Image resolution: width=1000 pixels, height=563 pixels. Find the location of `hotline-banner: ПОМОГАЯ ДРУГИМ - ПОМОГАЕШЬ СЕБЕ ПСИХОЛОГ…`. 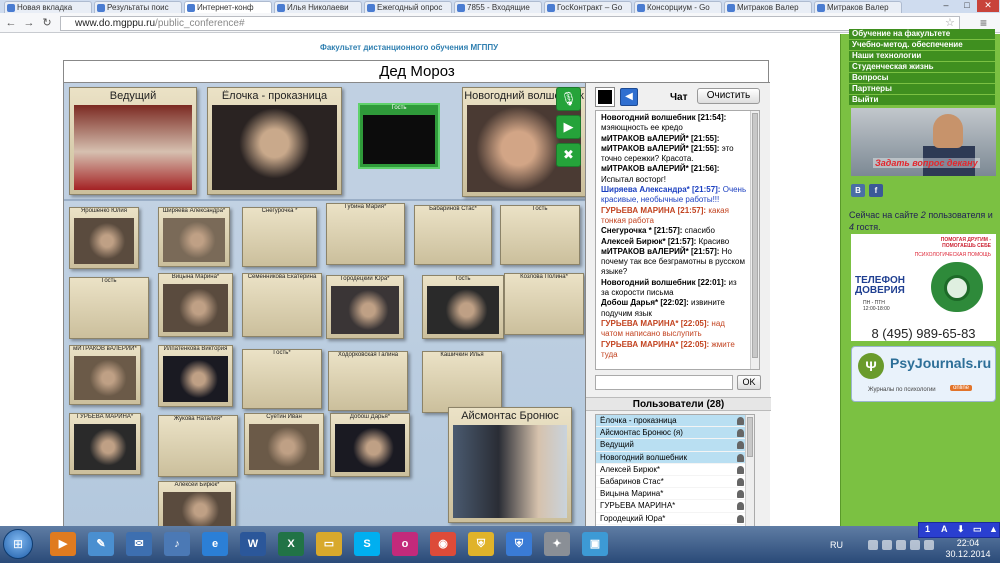

hotline-banner: ПОМОГАЯ ДРУГИМ - ПОМОГАЕШЬ СЕБЕ ПСИХОЛОГ… is located at coordinates (923, 287).